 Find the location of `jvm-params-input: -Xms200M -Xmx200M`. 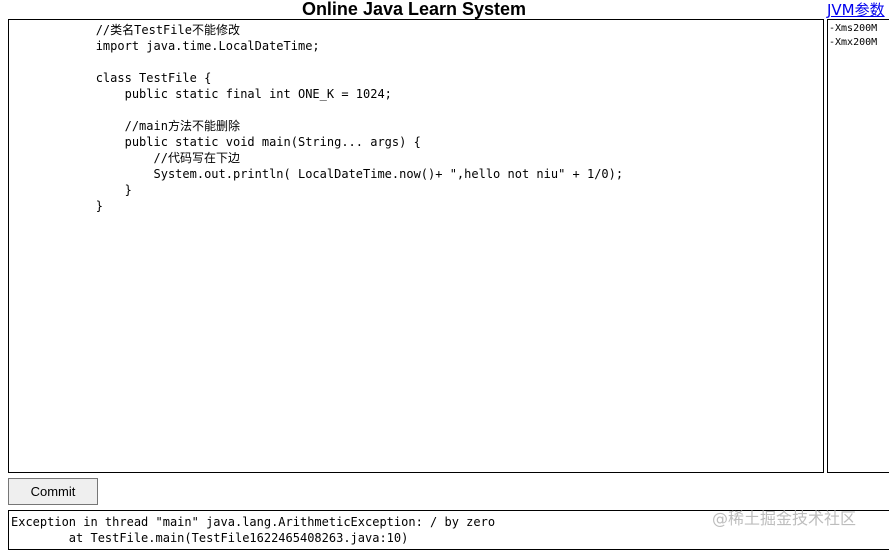

jvm-params-input: -Xms200M -Xmx200M is located at coordinates (858, 246).